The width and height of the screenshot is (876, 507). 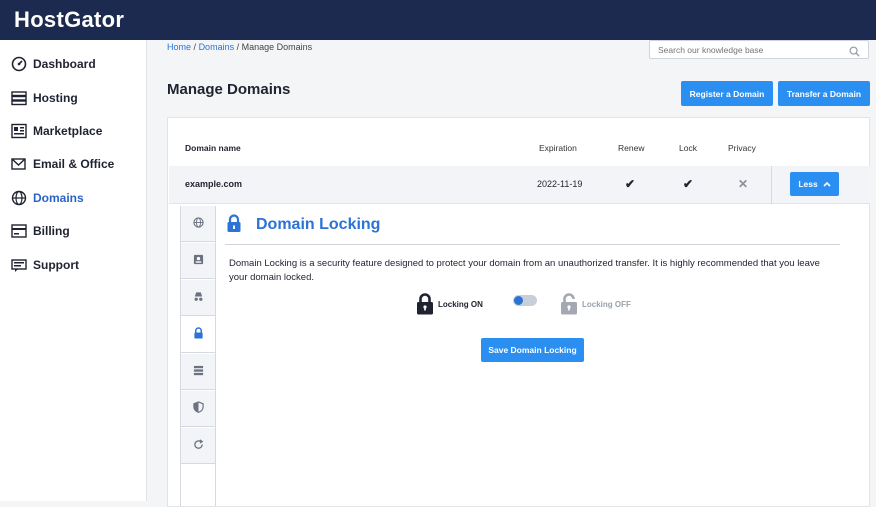 I want to click on tab-privacy, so click(x=198, y=298).